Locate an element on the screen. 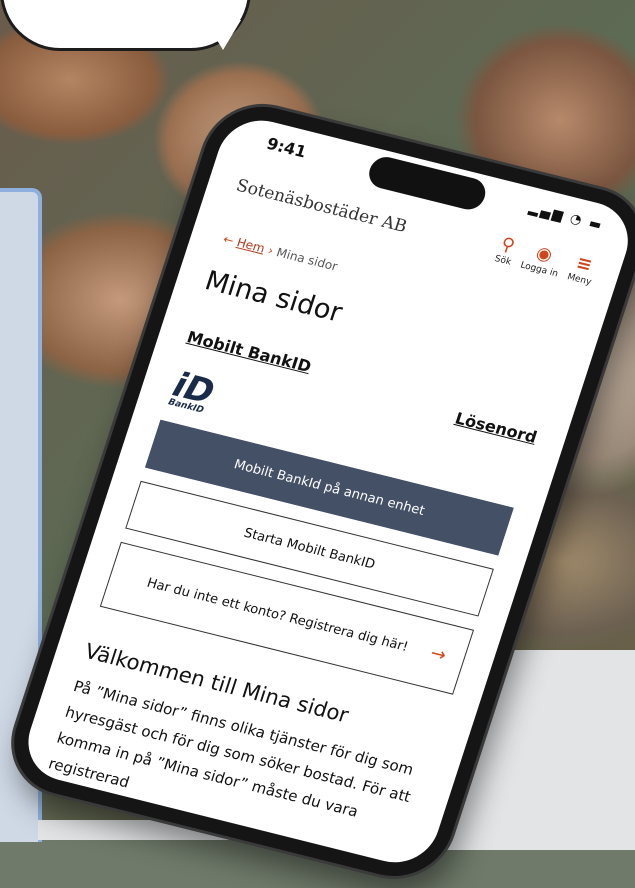  chevron-right-icon: › is located at coordinates (271, 250).